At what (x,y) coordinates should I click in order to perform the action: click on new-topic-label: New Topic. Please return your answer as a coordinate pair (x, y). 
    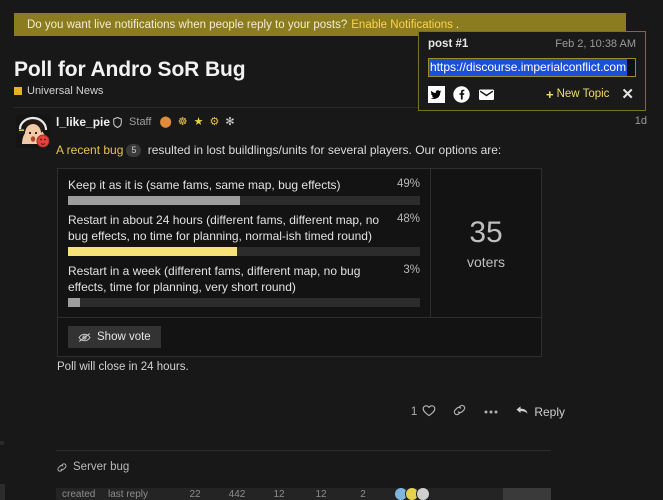
    Looking at the image, I should click on (583, 94).